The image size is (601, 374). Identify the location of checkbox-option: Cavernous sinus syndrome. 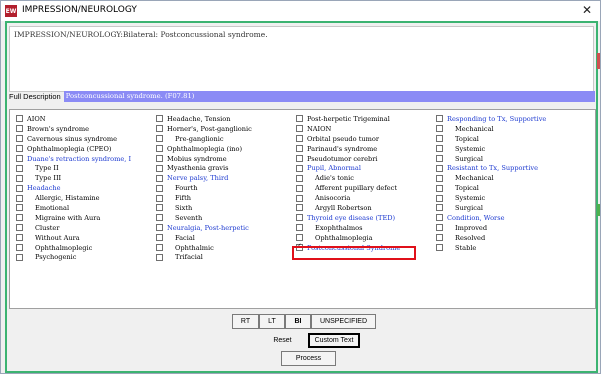
(73, 139).